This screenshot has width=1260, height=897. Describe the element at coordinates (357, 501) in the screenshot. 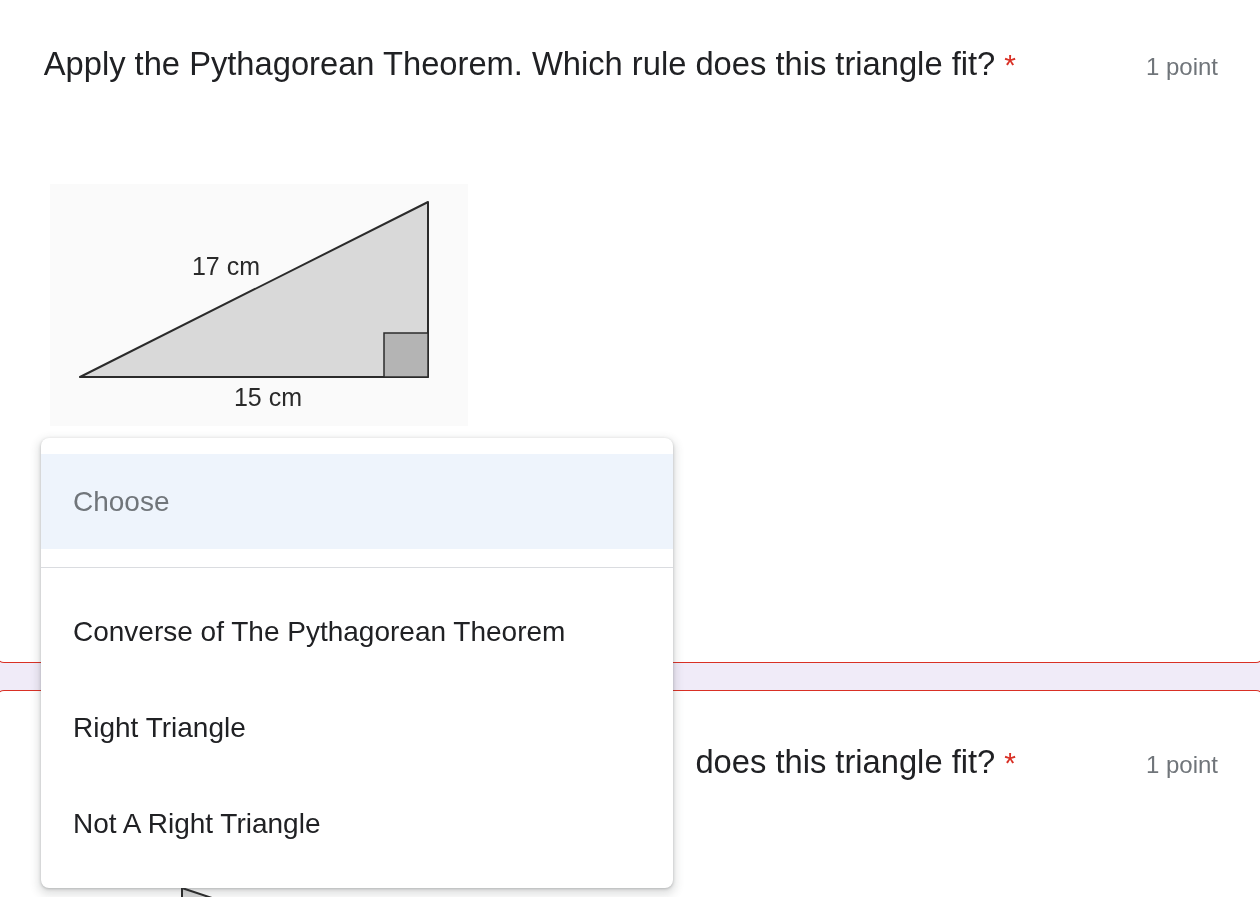

I see `dropdown-option: Choose` at that location.